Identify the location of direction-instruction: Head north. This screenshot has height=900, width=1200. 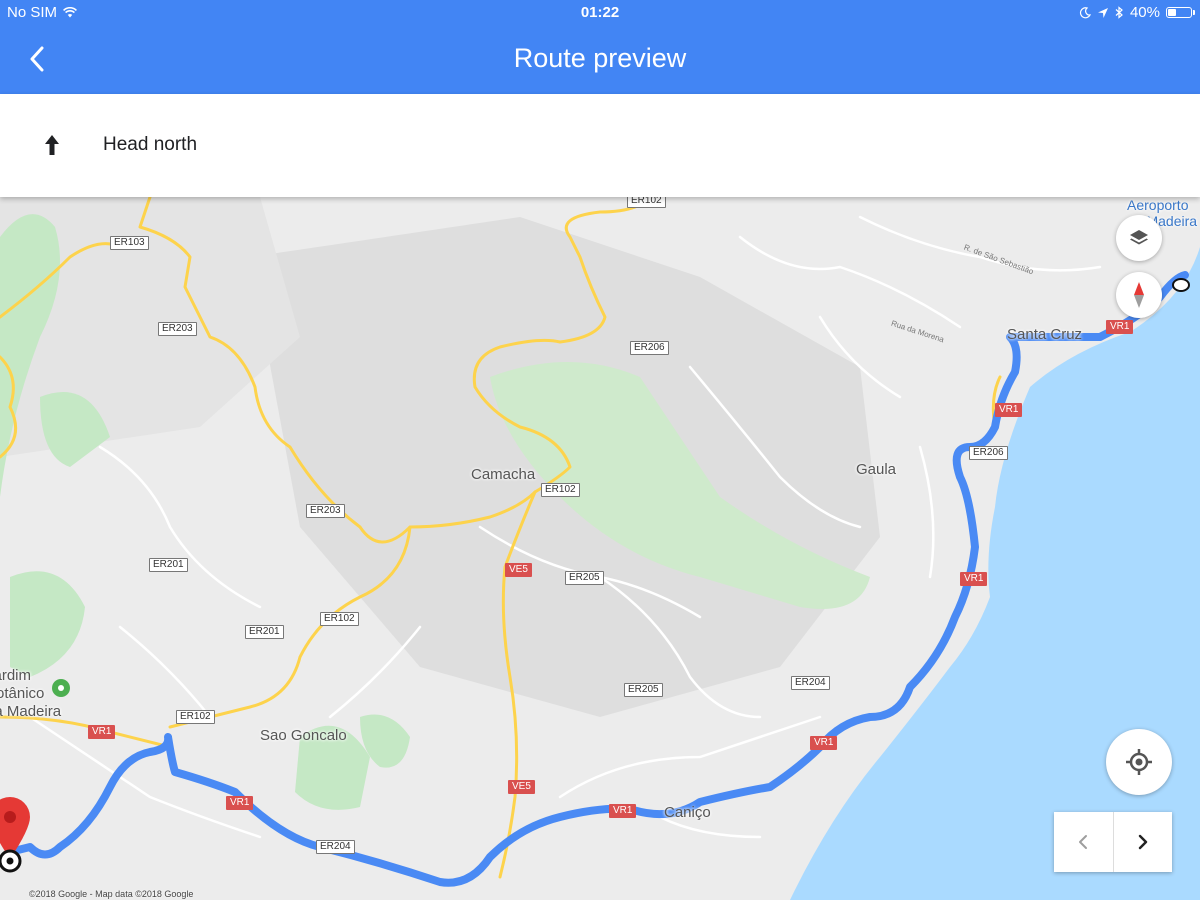
(150, 144).